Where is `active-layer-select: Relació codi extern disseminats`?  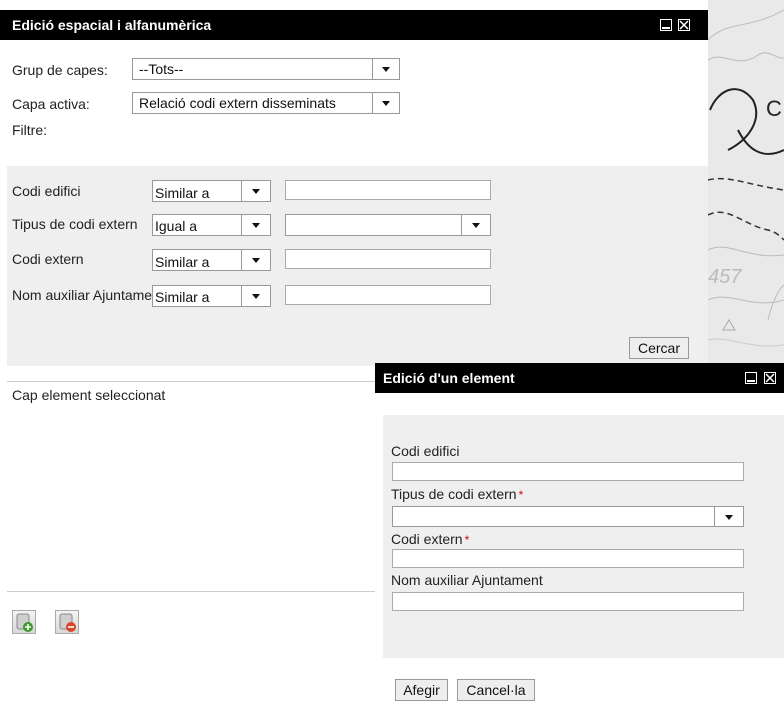 active-layer-select: Relació codi extern disseminats is located at coordinates (266, 103).